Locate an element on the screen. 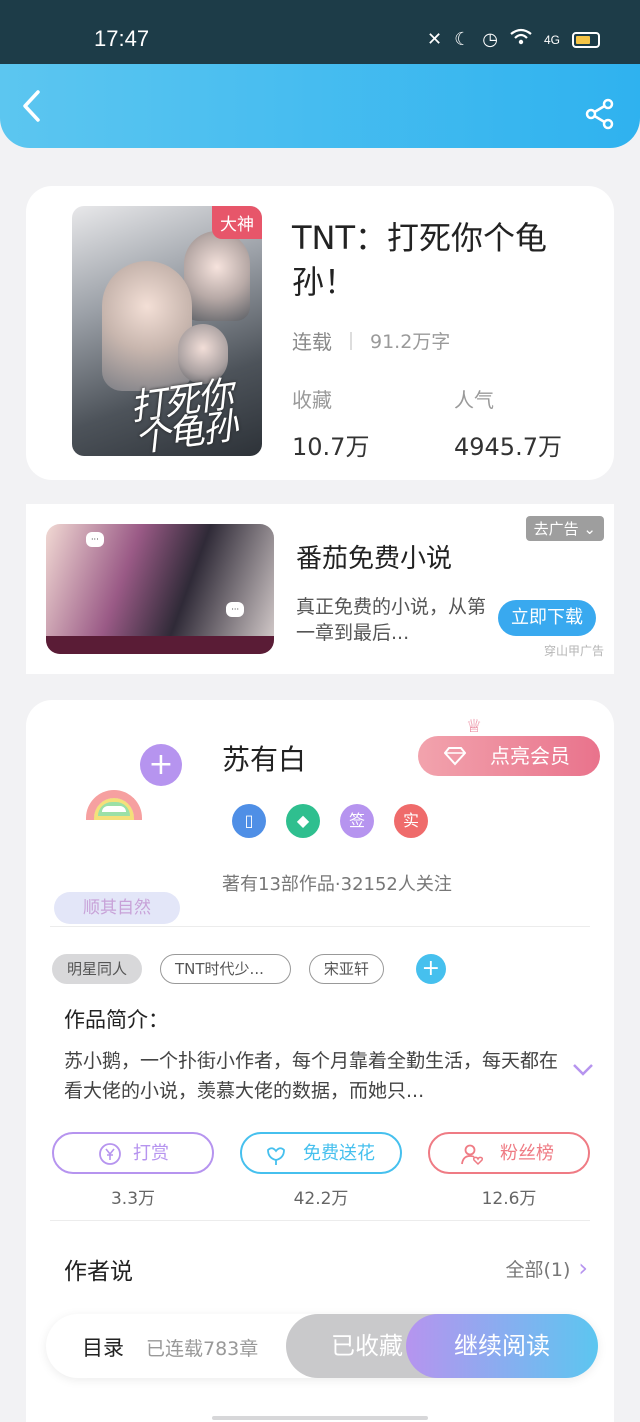 Image resolution: width=640 pixels, height=1422 pixels. vip-button: 点亮会员 is located at coordinates (509, 756).